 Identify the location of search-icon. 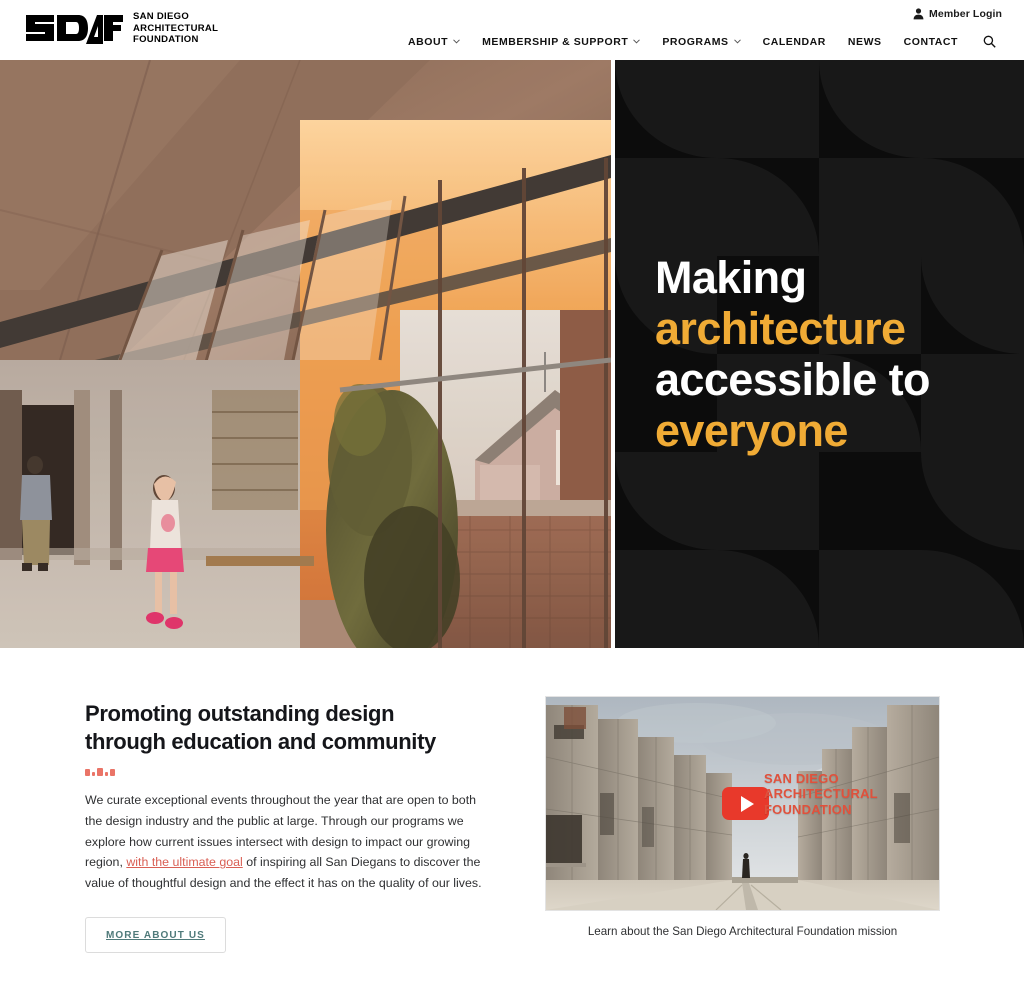
(989, 41).